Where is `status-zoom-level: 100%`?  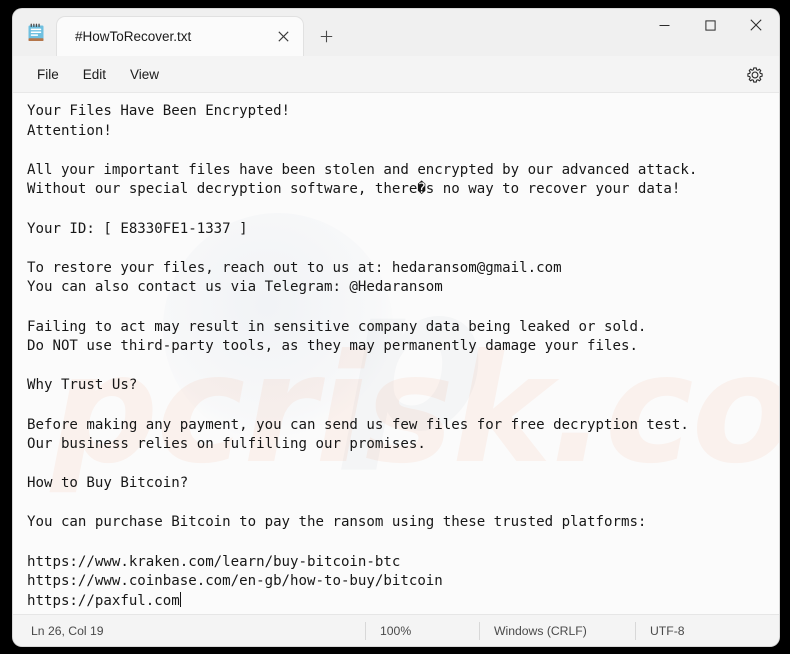 status-zoom-level: 100% is located at coordinates (422, 630).